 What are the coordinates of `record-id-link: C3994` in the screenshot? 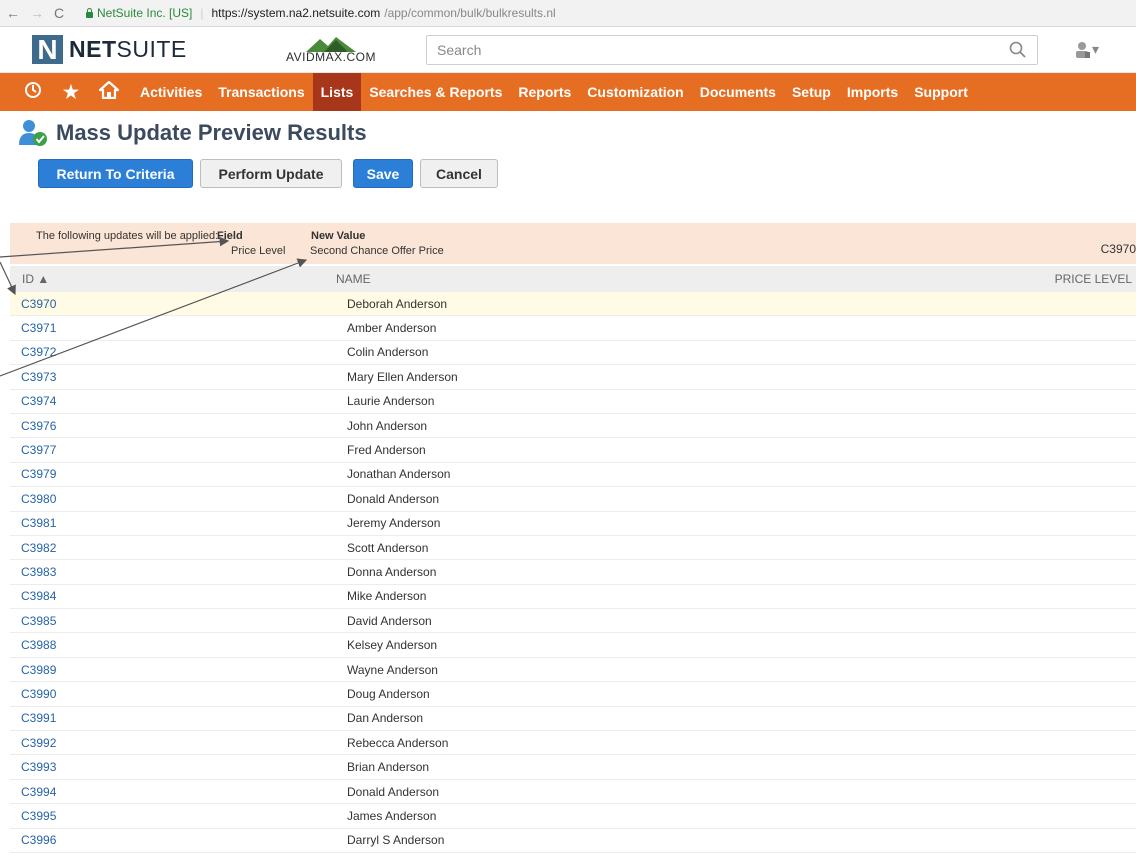 It's located at (38, 792).